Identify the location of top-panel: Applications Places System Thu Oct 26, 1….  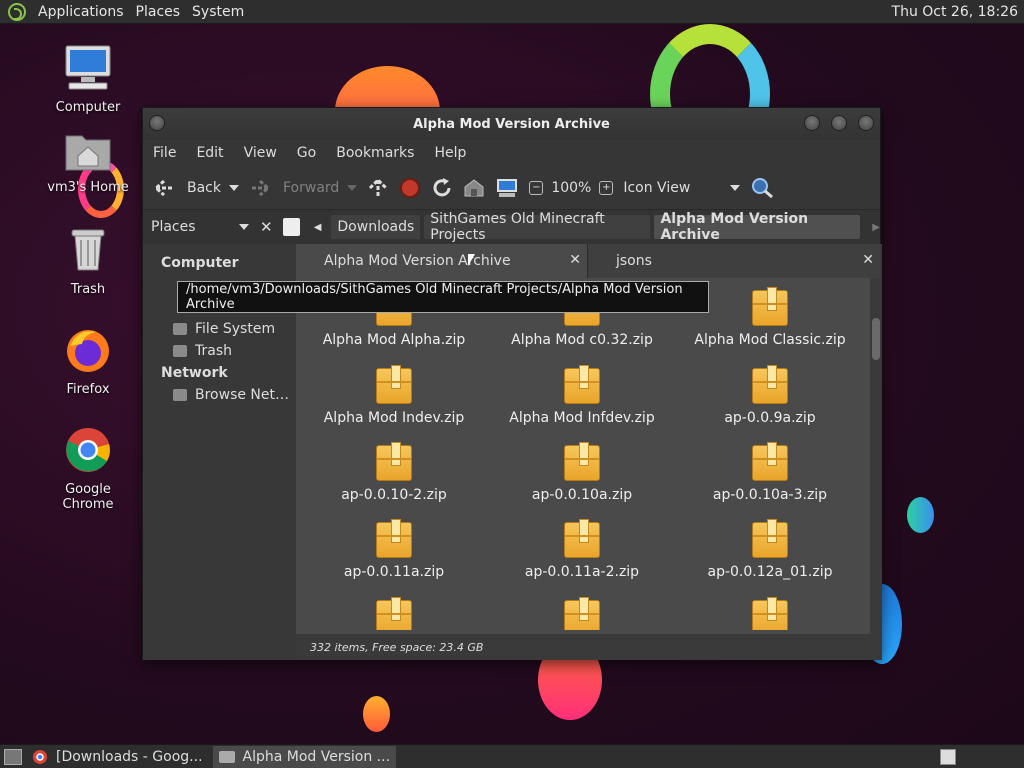
(512, 12).